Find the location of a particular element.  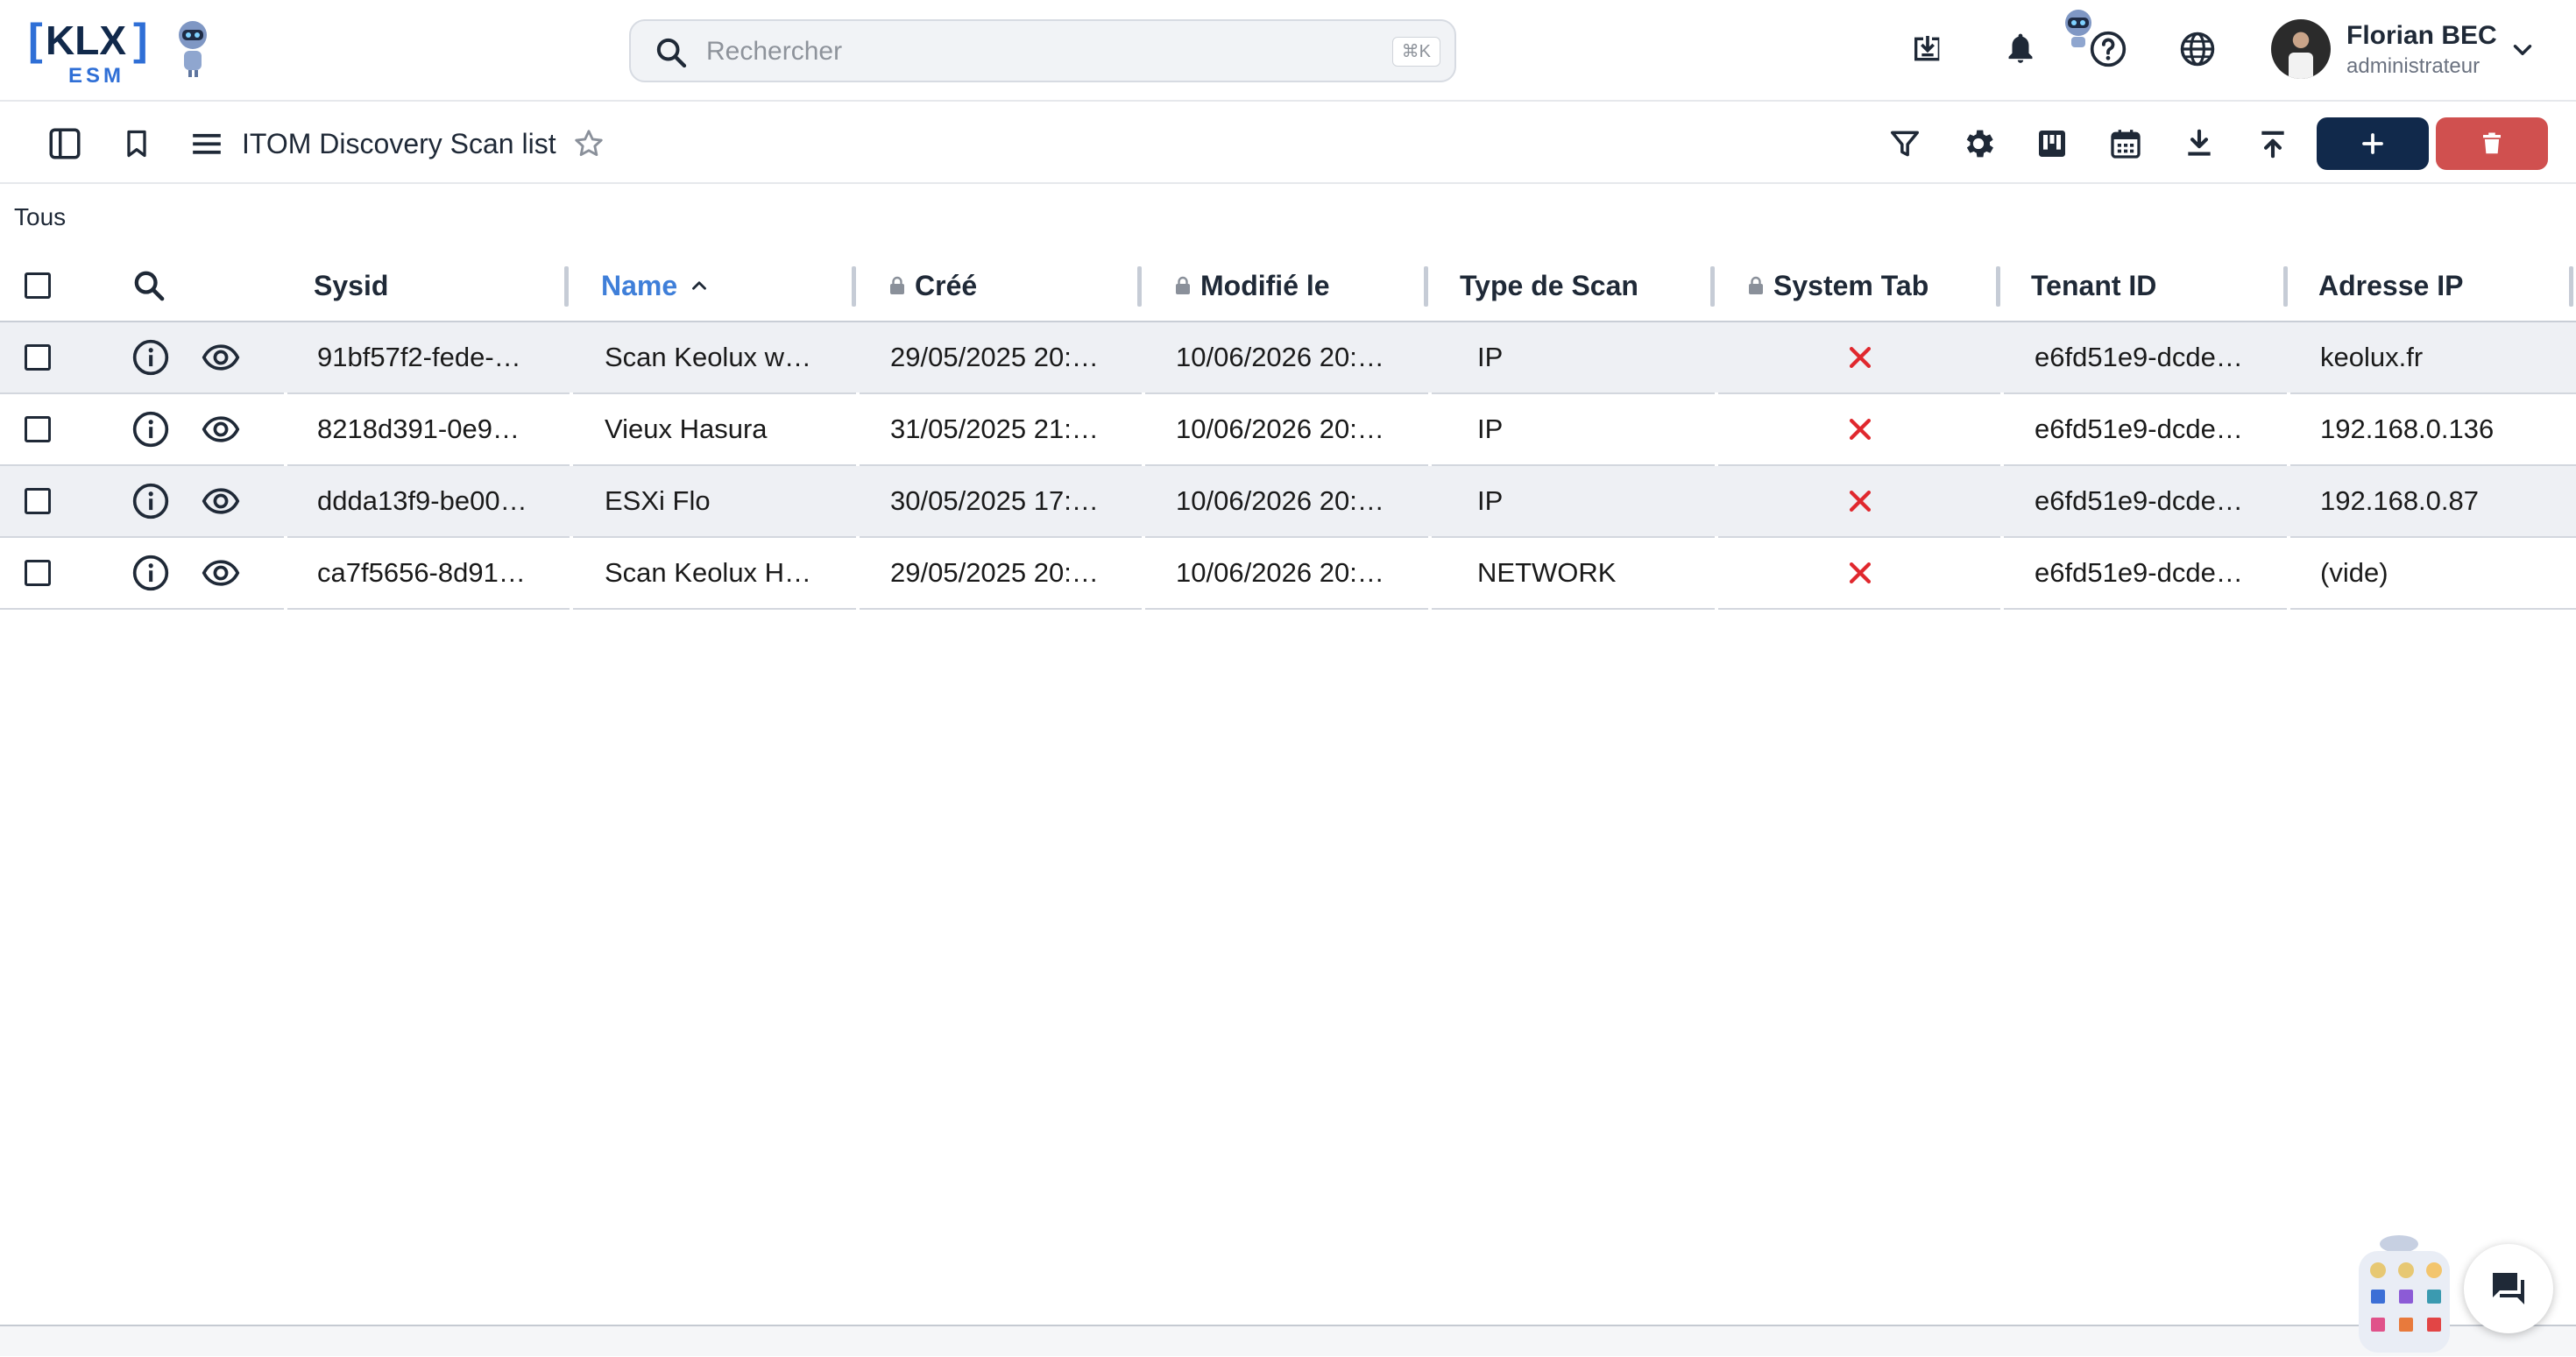

calendar-icon is located at coordinates (2125, 143).